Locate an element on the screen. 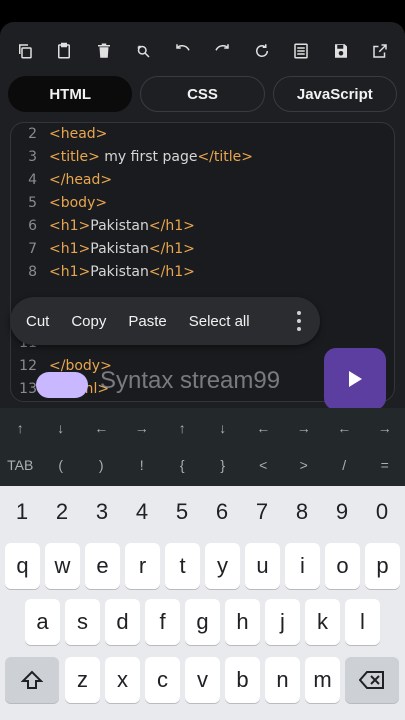 The width and height of the screenshot is (405, 720). run-button is located at coordinates (355, 379).